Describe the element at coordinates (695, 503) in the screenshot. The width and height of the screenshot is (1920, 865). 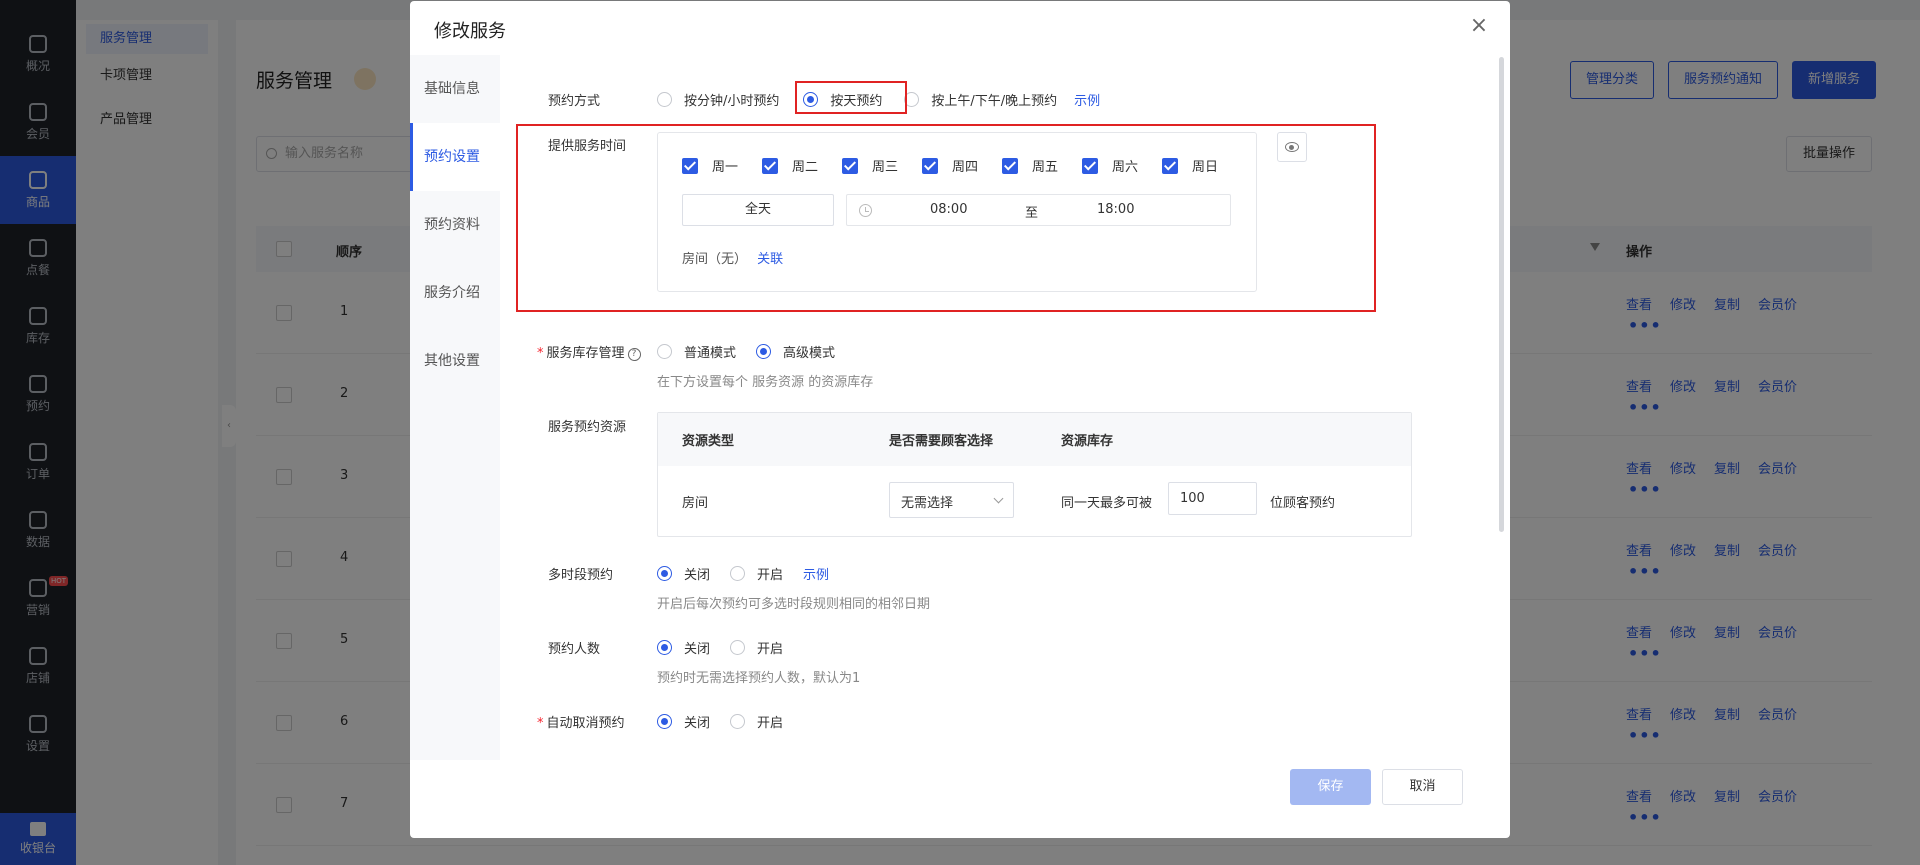
I see `resource-type-cell: 房间` at that location.